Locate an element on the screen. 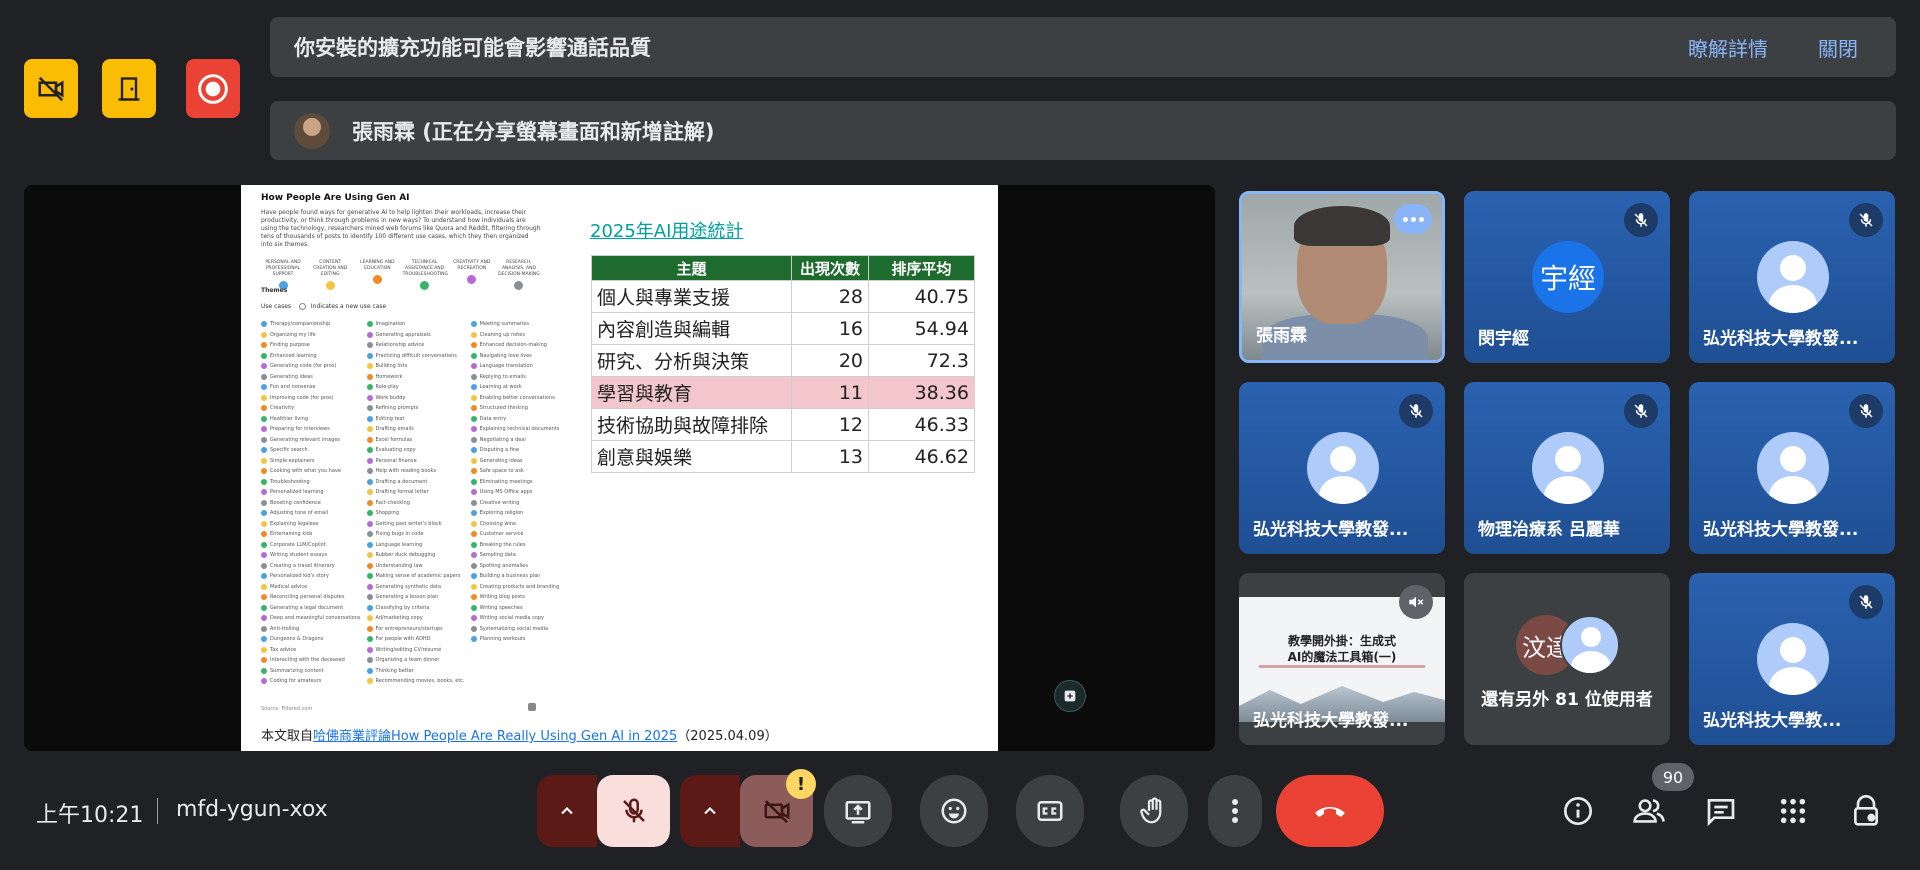 Image resolution: width=1920 pixels, height=870 pixels. present-screen-button is located at coordinates (858, 811).